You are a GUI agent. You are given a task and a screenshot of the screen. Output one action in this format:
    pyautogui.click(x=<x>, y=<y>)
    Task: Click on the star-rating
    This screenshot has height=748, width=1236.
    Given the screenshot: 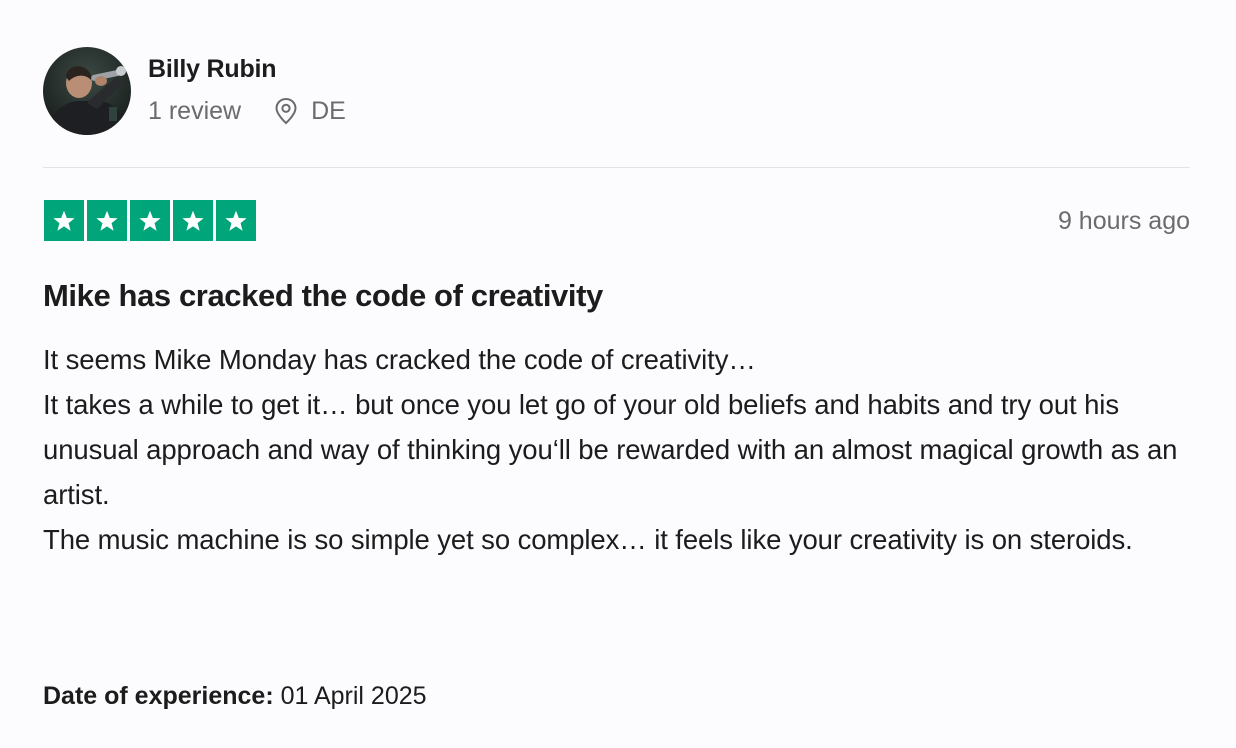 What is the action you would take?
    pyautogui.click(x=150, y=220)
    